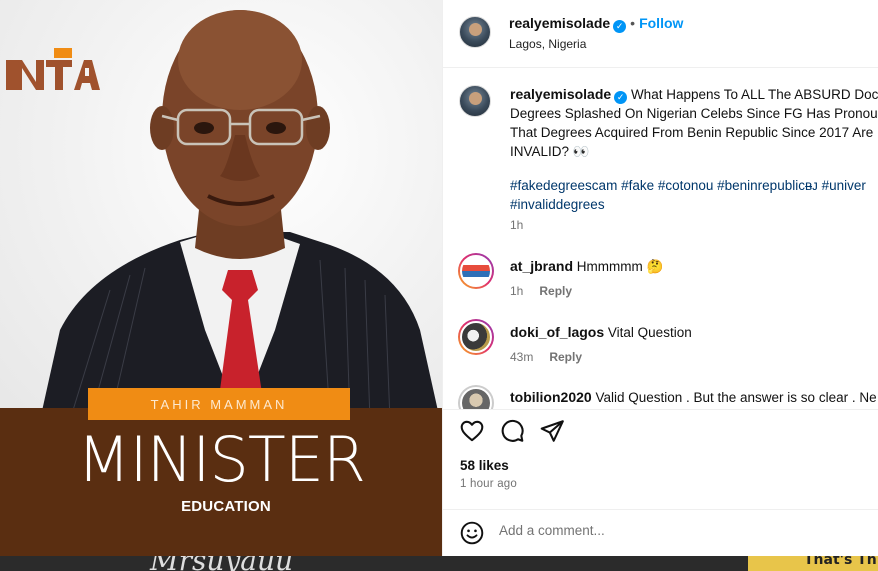 The height and width of the screenshot is (571, 878). I want to click on comment-row: doki_of_lagos Vital Question, so click(601, 332).